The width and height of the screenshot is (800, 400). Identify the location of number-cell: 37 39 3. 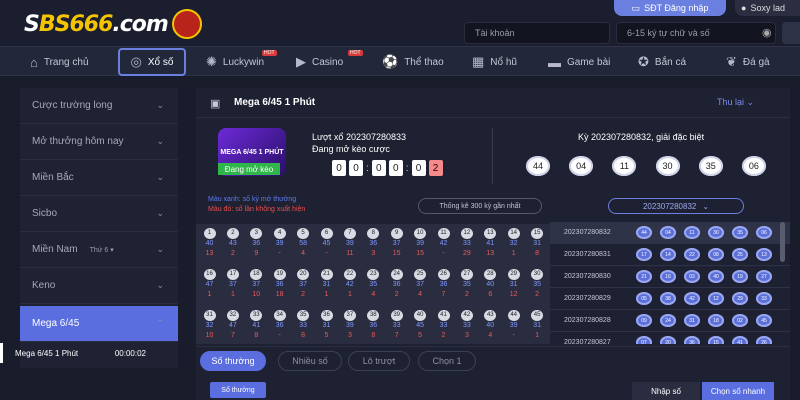
(349, 325).